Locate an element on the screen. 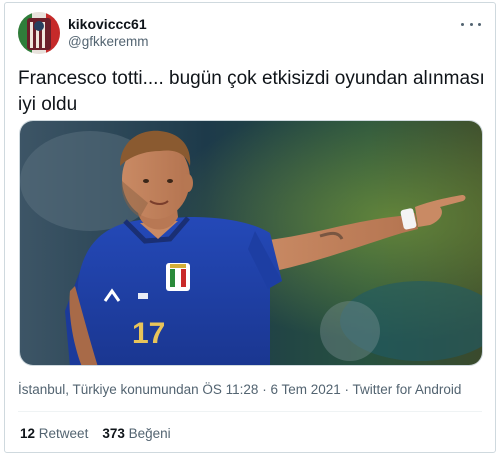 Image resolution: width=500 pixels, height=455 pixels. retweets-count: 12 is located at coordinates (28, 433).